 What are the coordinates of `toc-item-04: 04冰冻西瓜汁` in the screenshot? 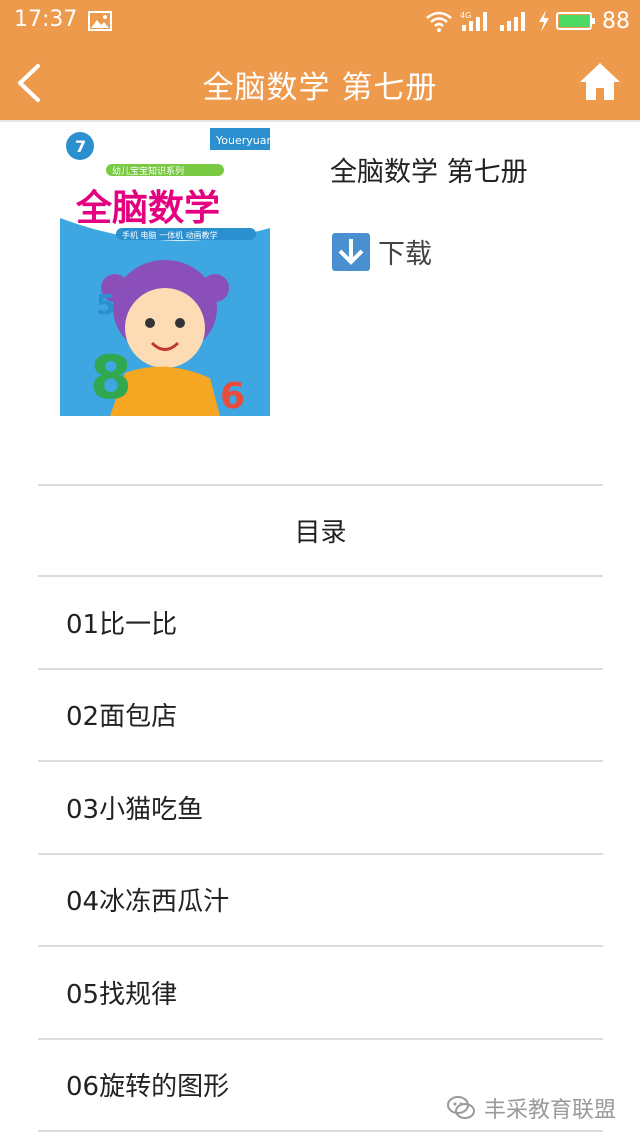 It's located at (320, 901).